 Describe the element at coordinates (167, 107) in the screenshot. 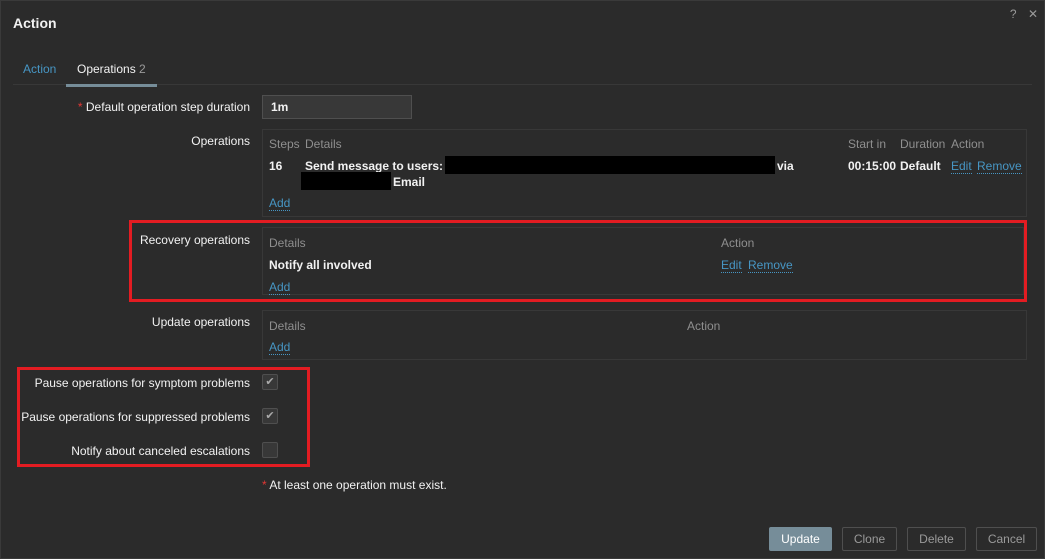

I see `label-text: Default operation step duration` at that location.